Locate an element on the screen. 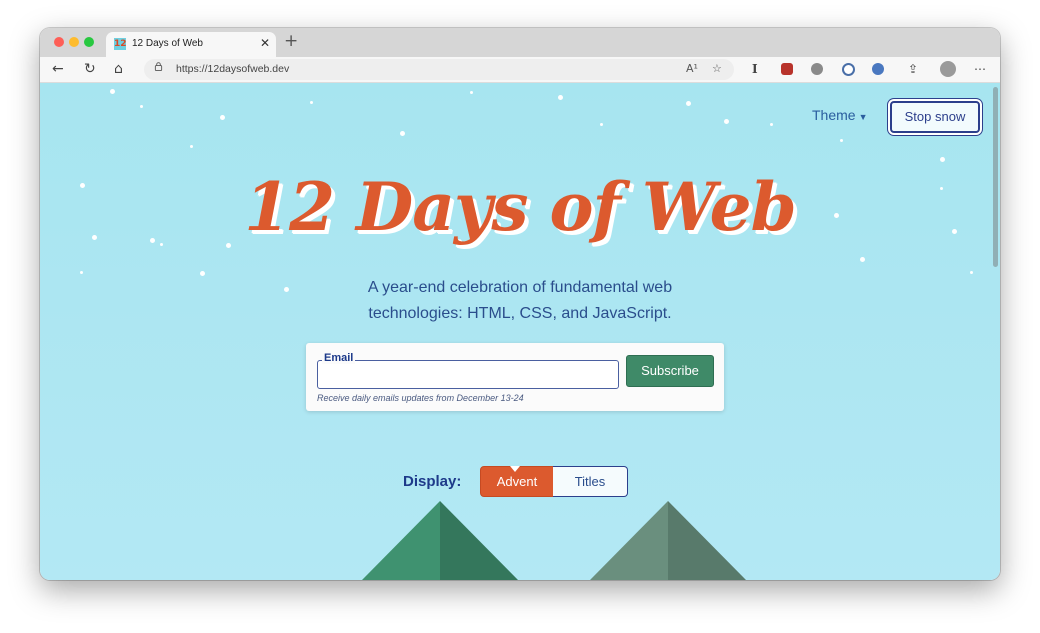  extension-blue-icon is located at coordinates (878, 69).